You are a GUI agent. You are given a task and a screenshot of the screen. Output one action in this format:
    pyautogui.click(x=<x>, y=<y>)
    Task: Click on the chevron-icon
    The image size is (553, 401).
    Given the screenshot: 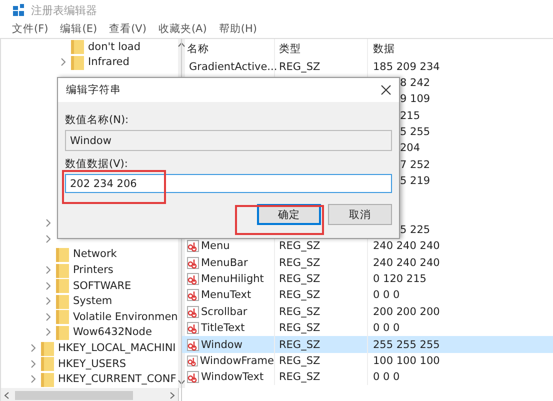 What is the action you would take?
    pyautogui.click(x=63, y=62)
    